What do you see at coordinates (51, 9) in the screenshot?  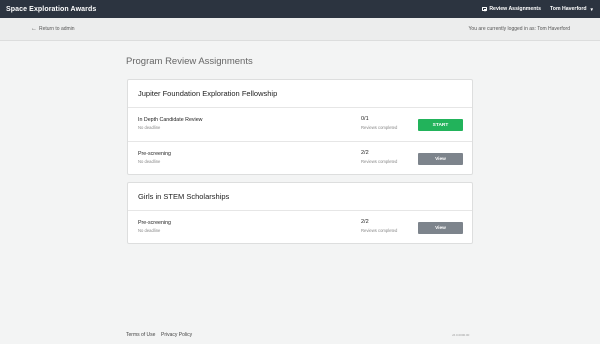 I see `brand-title: Space Exploration Awards` at bounding box center [51, 9].